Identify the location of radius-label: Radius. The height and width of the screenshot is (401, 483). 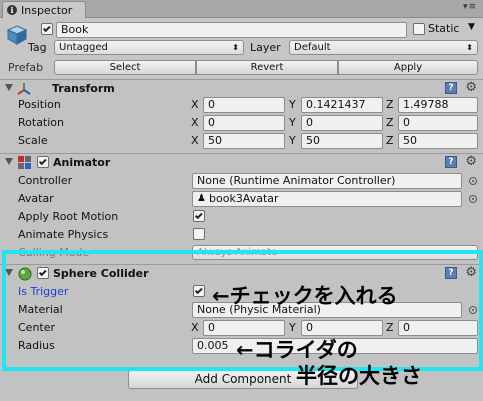
(36, 345).